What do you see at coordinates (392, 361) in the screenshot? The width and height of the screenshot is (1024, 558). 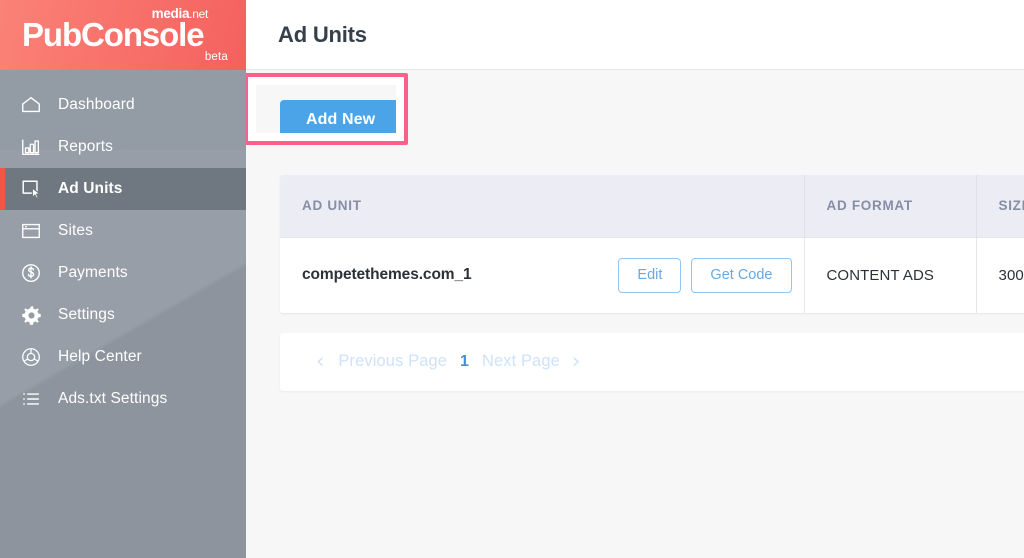 I see `previous-page-link: Previous Page` at bounding box center [392, 361].